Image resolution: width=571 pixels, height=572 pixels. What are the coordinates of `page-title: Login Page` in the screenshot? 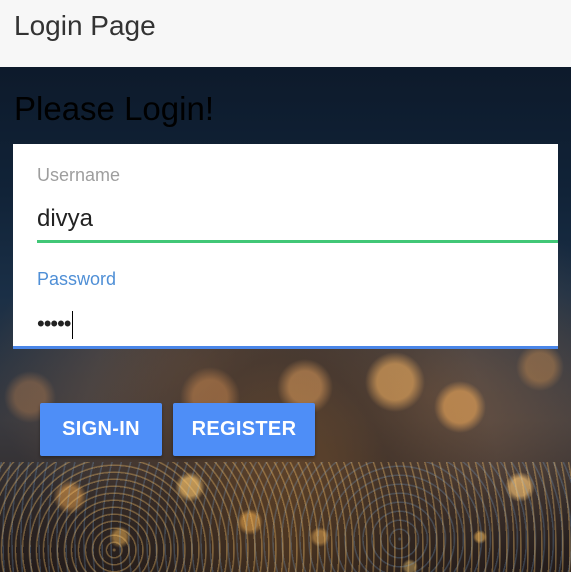 It's located at (85, 25).